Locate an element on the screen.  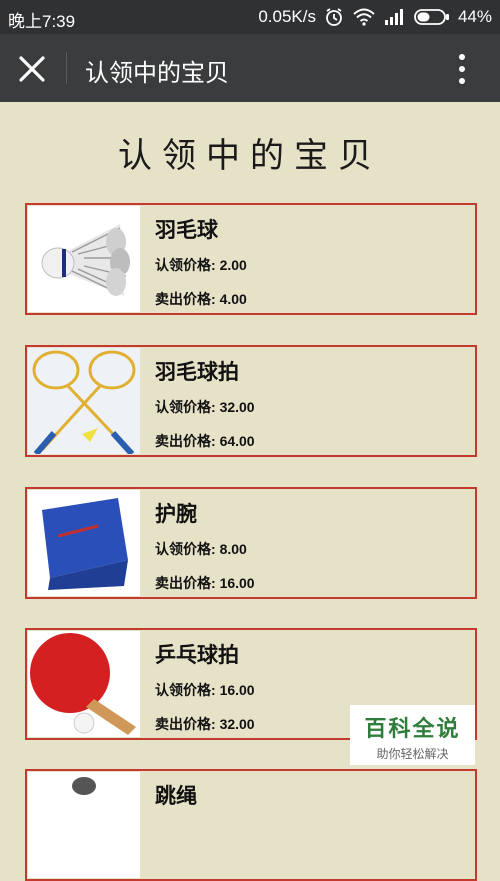
sell-price-row: 卖出价格: 64.00 is located at coordinates (205, 441).